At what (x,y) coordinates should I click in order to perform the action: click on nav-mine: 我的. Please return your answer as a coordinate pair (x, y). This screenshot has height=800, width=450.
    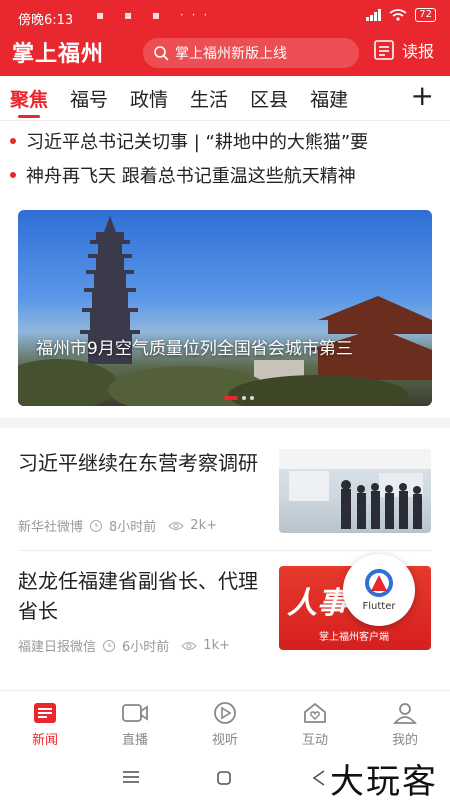
    Looking at the image, I should click on (405, 723).